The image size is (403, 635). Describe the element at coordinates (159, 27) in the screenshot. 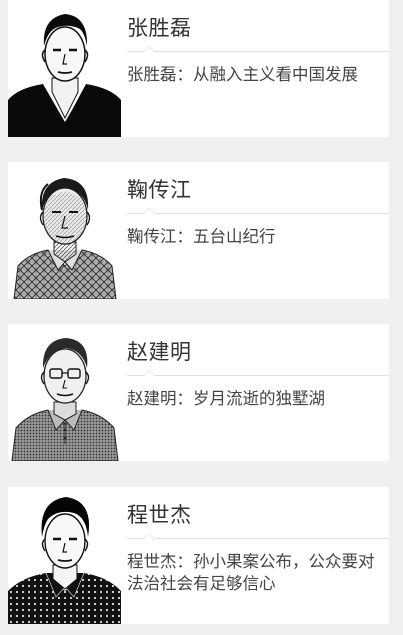

I see `author-name: 张胜磊` at that location.